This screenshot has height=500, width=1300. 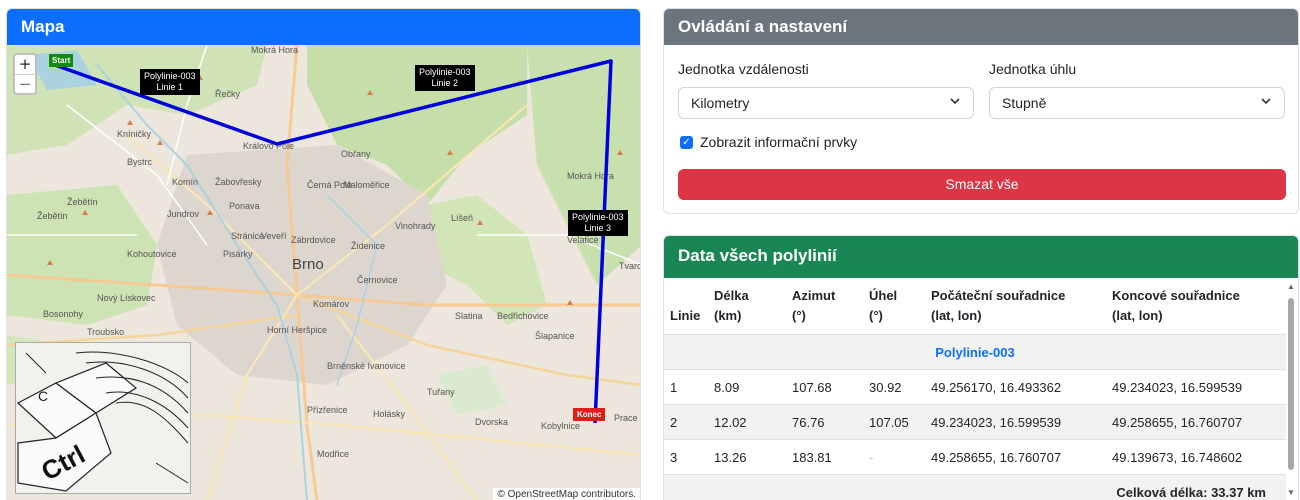 What do you see at coordinates (331, 304) in the screenshot?
I see `svg-text: Komárov` at bounding box center [331, 304].